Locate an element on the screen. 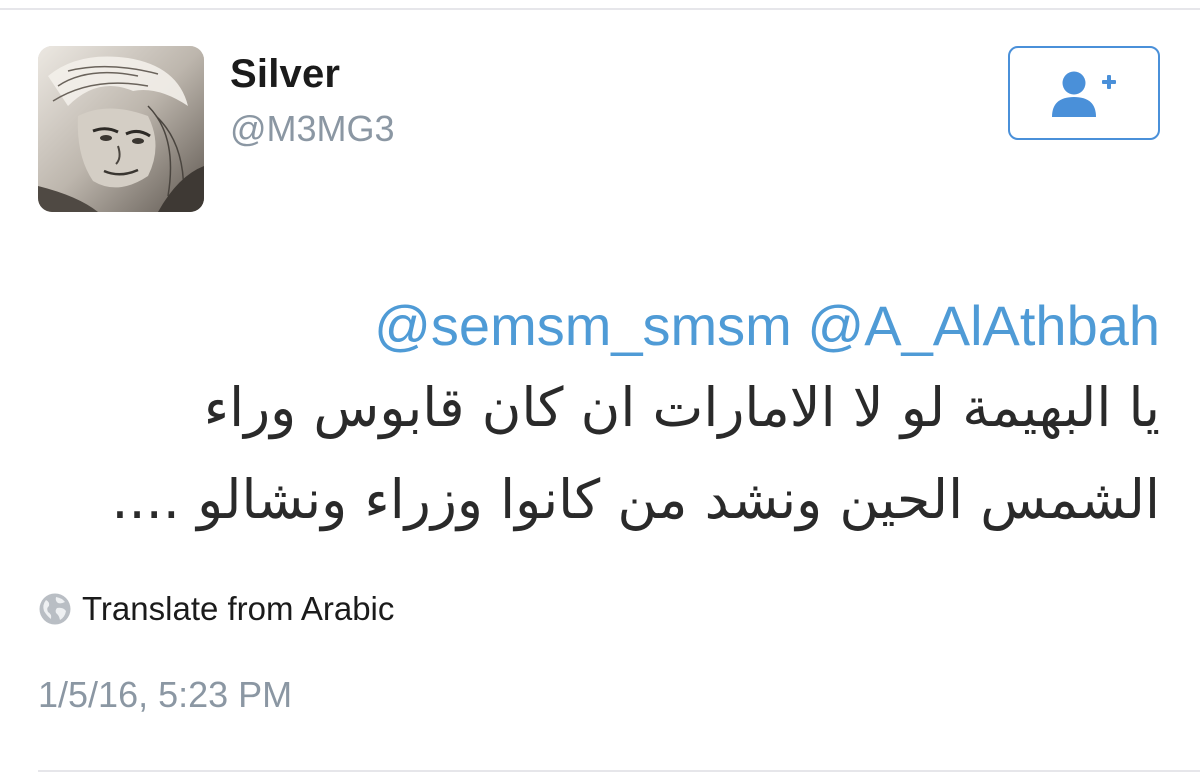  mentions-line: @semsm_smsm @A_AlAthbah is located at coordinates (600, 326).